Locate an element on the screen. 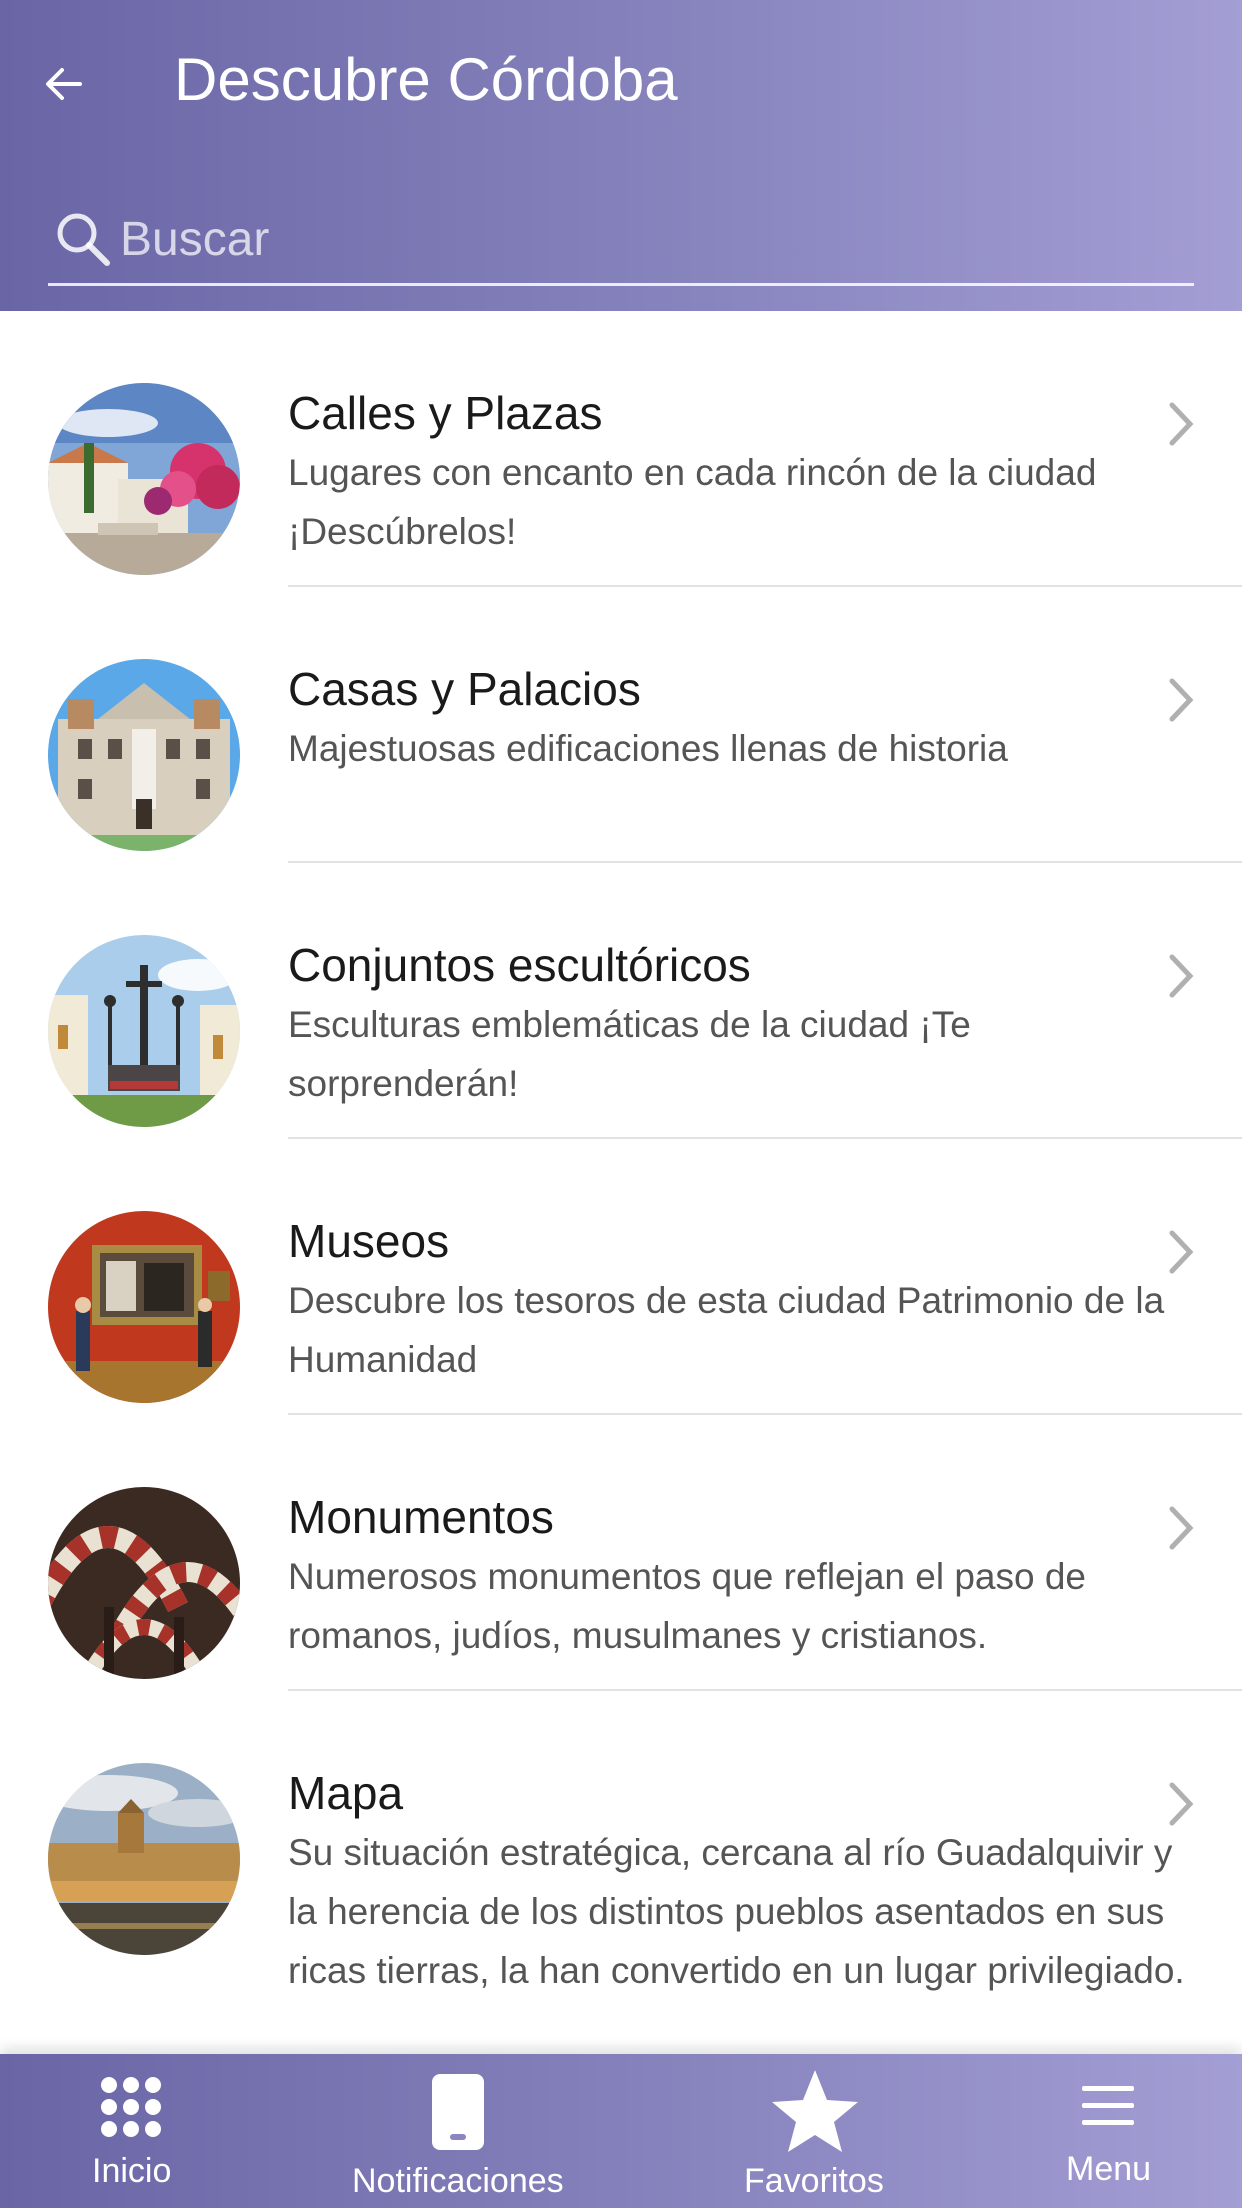  tab-menu: Menu is located at coordinates (1110, 2131).